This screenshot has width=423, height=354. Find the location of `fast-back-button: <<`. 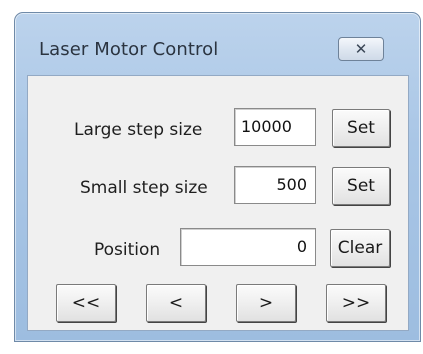

fast-back-button: << is located at coordinates (86, 303).